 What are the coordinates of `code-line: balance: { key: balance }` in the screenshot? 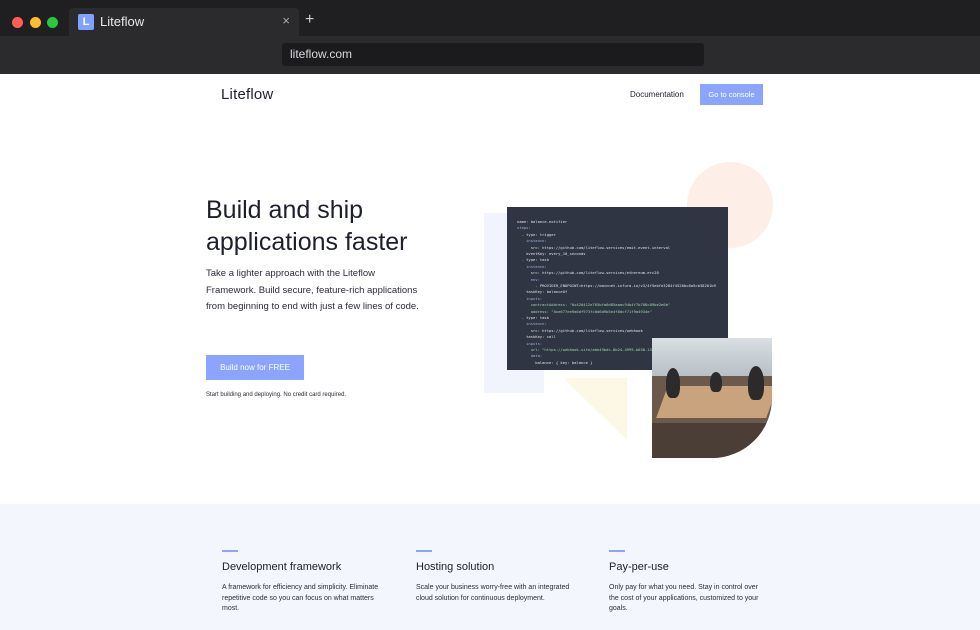 It's located at (555, 362).